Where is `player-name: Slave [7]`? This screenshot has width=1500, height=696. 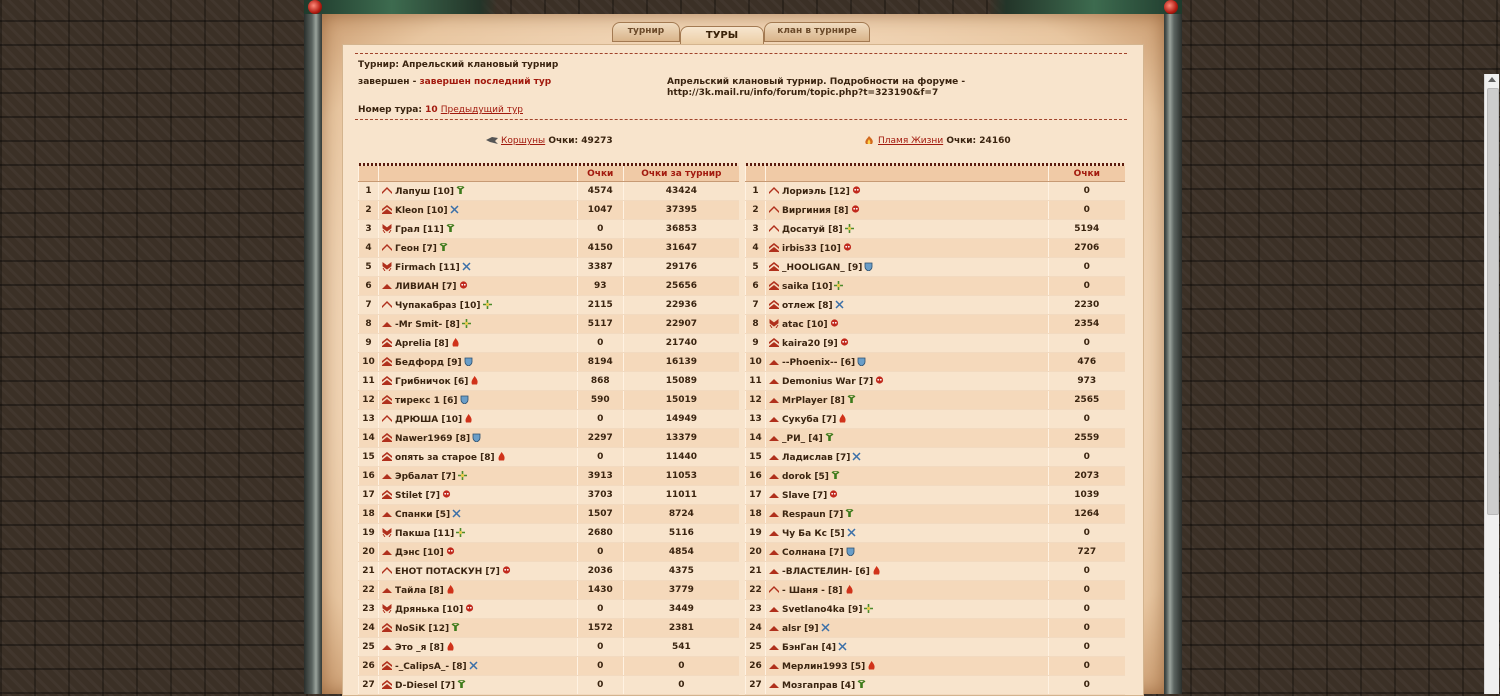
player-name: Slave [7] is located at coordinates (804, 496).